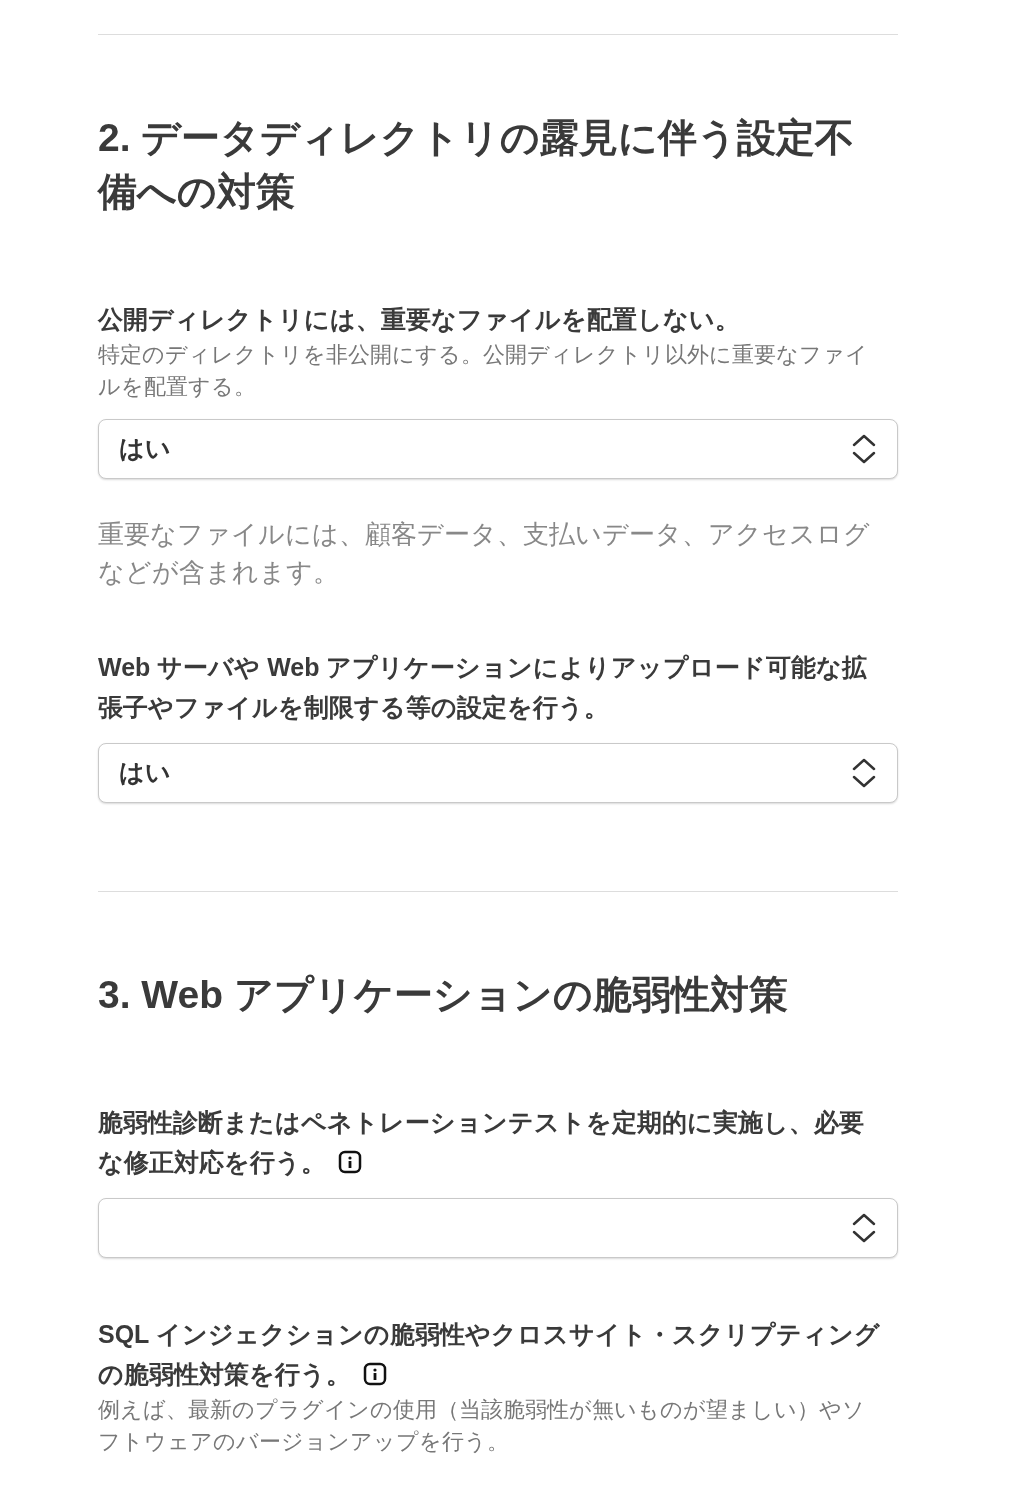 This screenshot has height=1500, width=1013. Describe the element at coordinates (483, 371) in the screenshot. I see `question-description: 特定のディレクトリを非公開にする。公開ディレクトリ以外に重要なファイルを配置する。` at that location.